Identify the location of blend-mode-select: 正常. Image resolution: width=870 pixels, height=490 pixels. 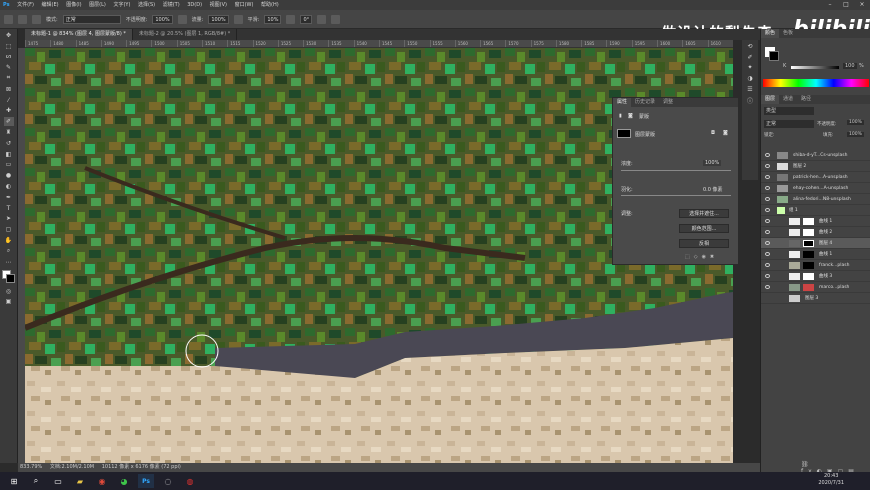
(789, 124).